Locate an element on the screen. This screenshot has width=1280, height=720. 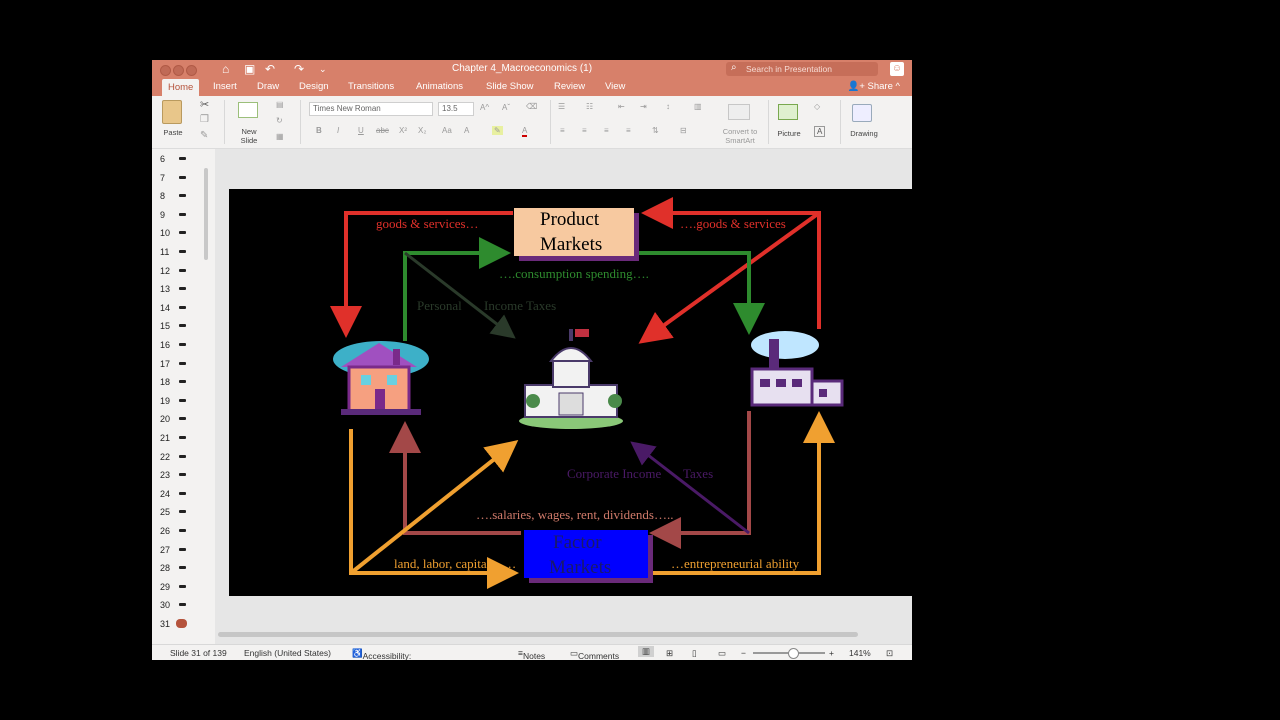
save-icon: ▣ is located at coordinates (249, 69).